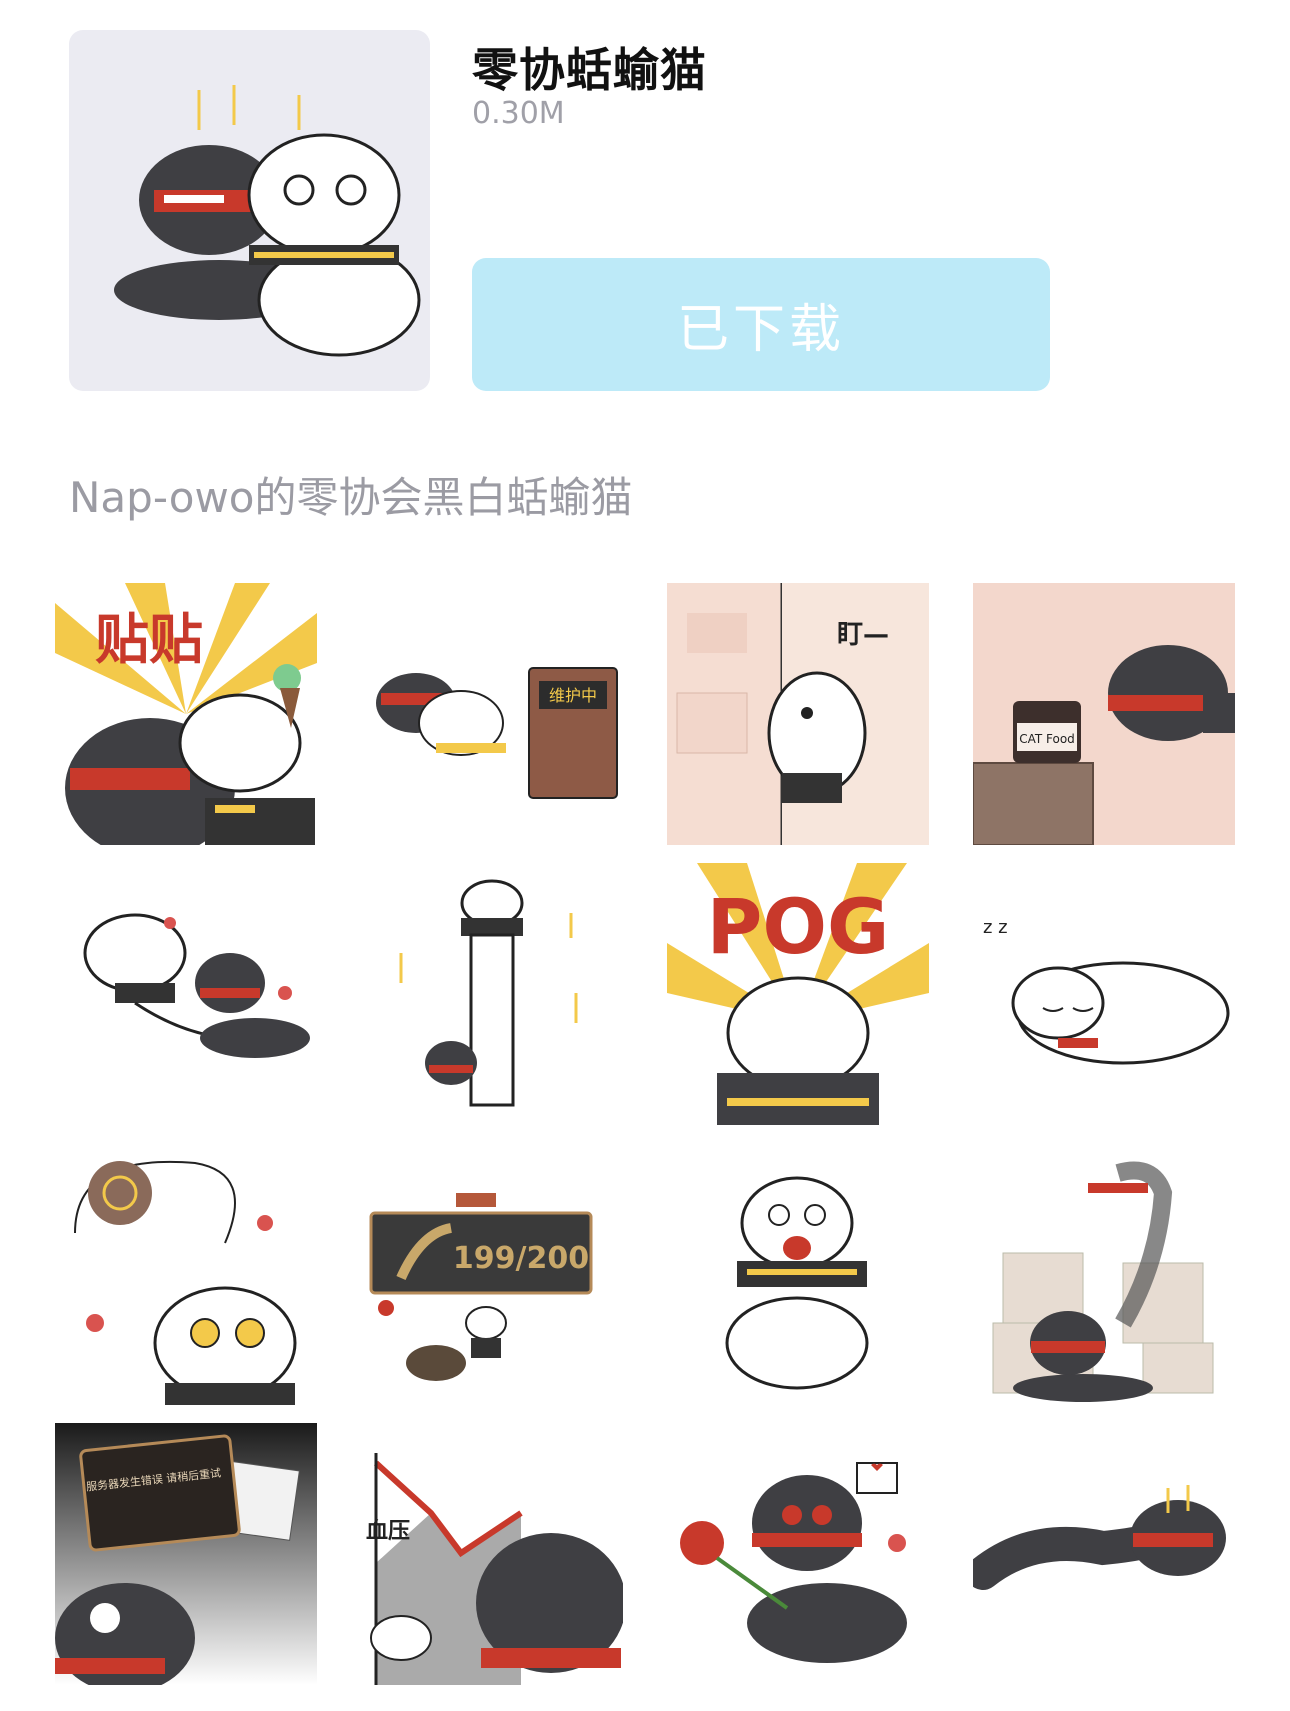  I want to click on pack-title: 零协蛞蝓猫, so click(589, 70).